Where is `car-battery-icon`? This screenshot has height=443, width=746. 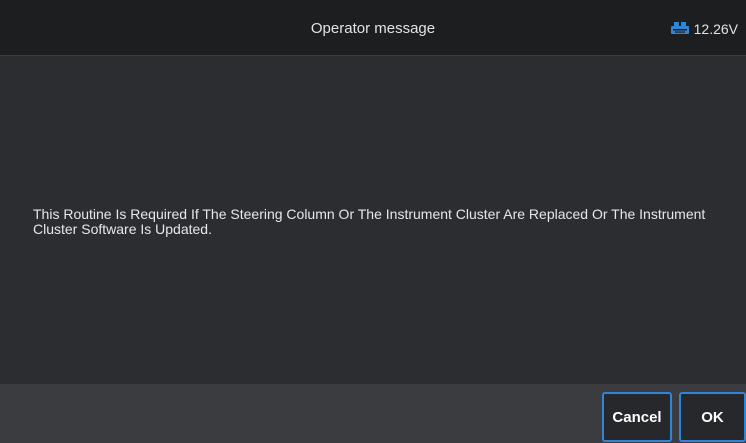
car-battery-icon is located at coordinates (680, 28).